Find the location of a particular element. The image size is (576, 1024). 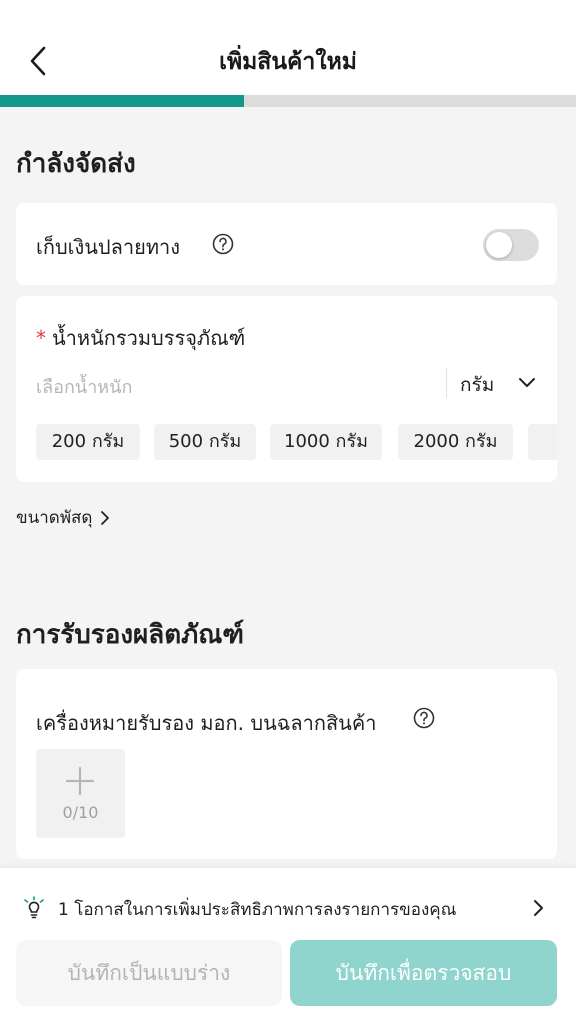

weight-preset-chip: 500 กรัม is located at coordinates (205, 442).